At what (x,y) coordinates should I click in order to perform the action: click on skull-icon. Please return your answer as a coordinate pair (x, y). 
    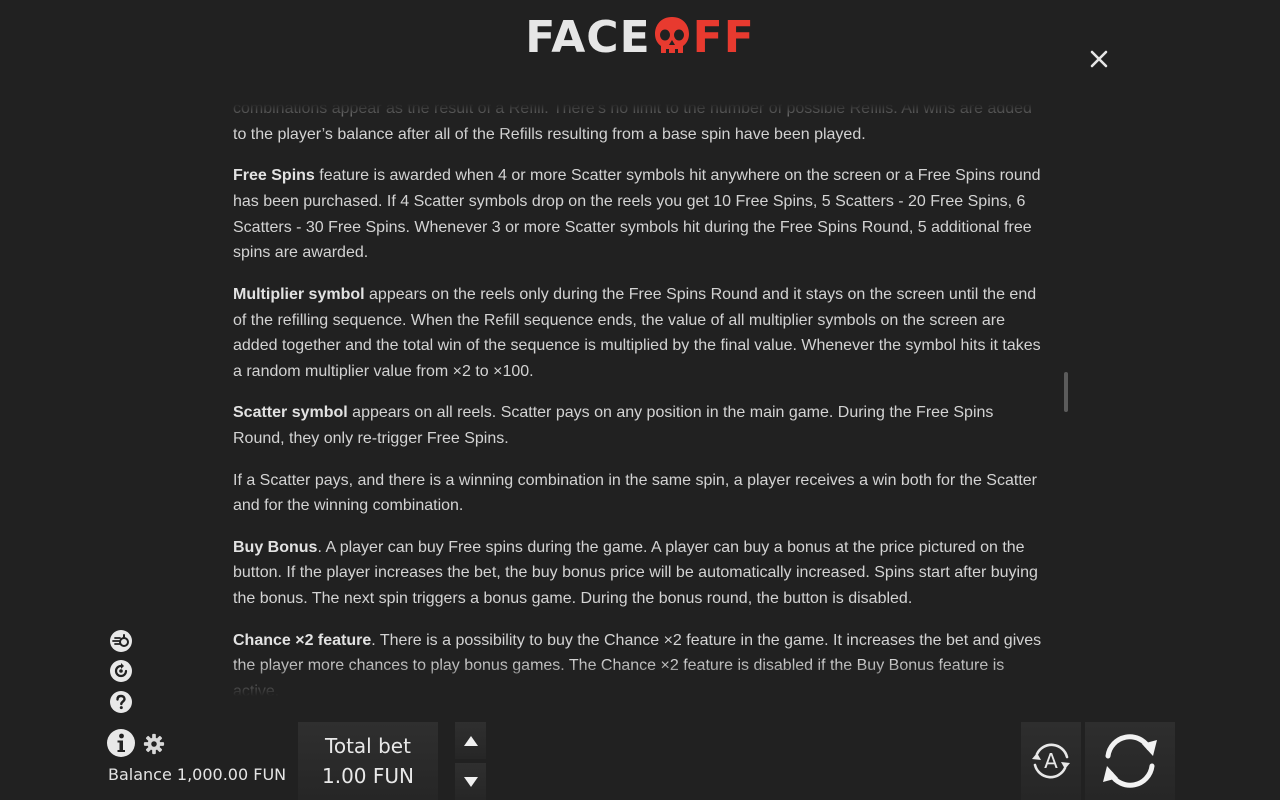
    Looking at the image, I should click on (671, 35).